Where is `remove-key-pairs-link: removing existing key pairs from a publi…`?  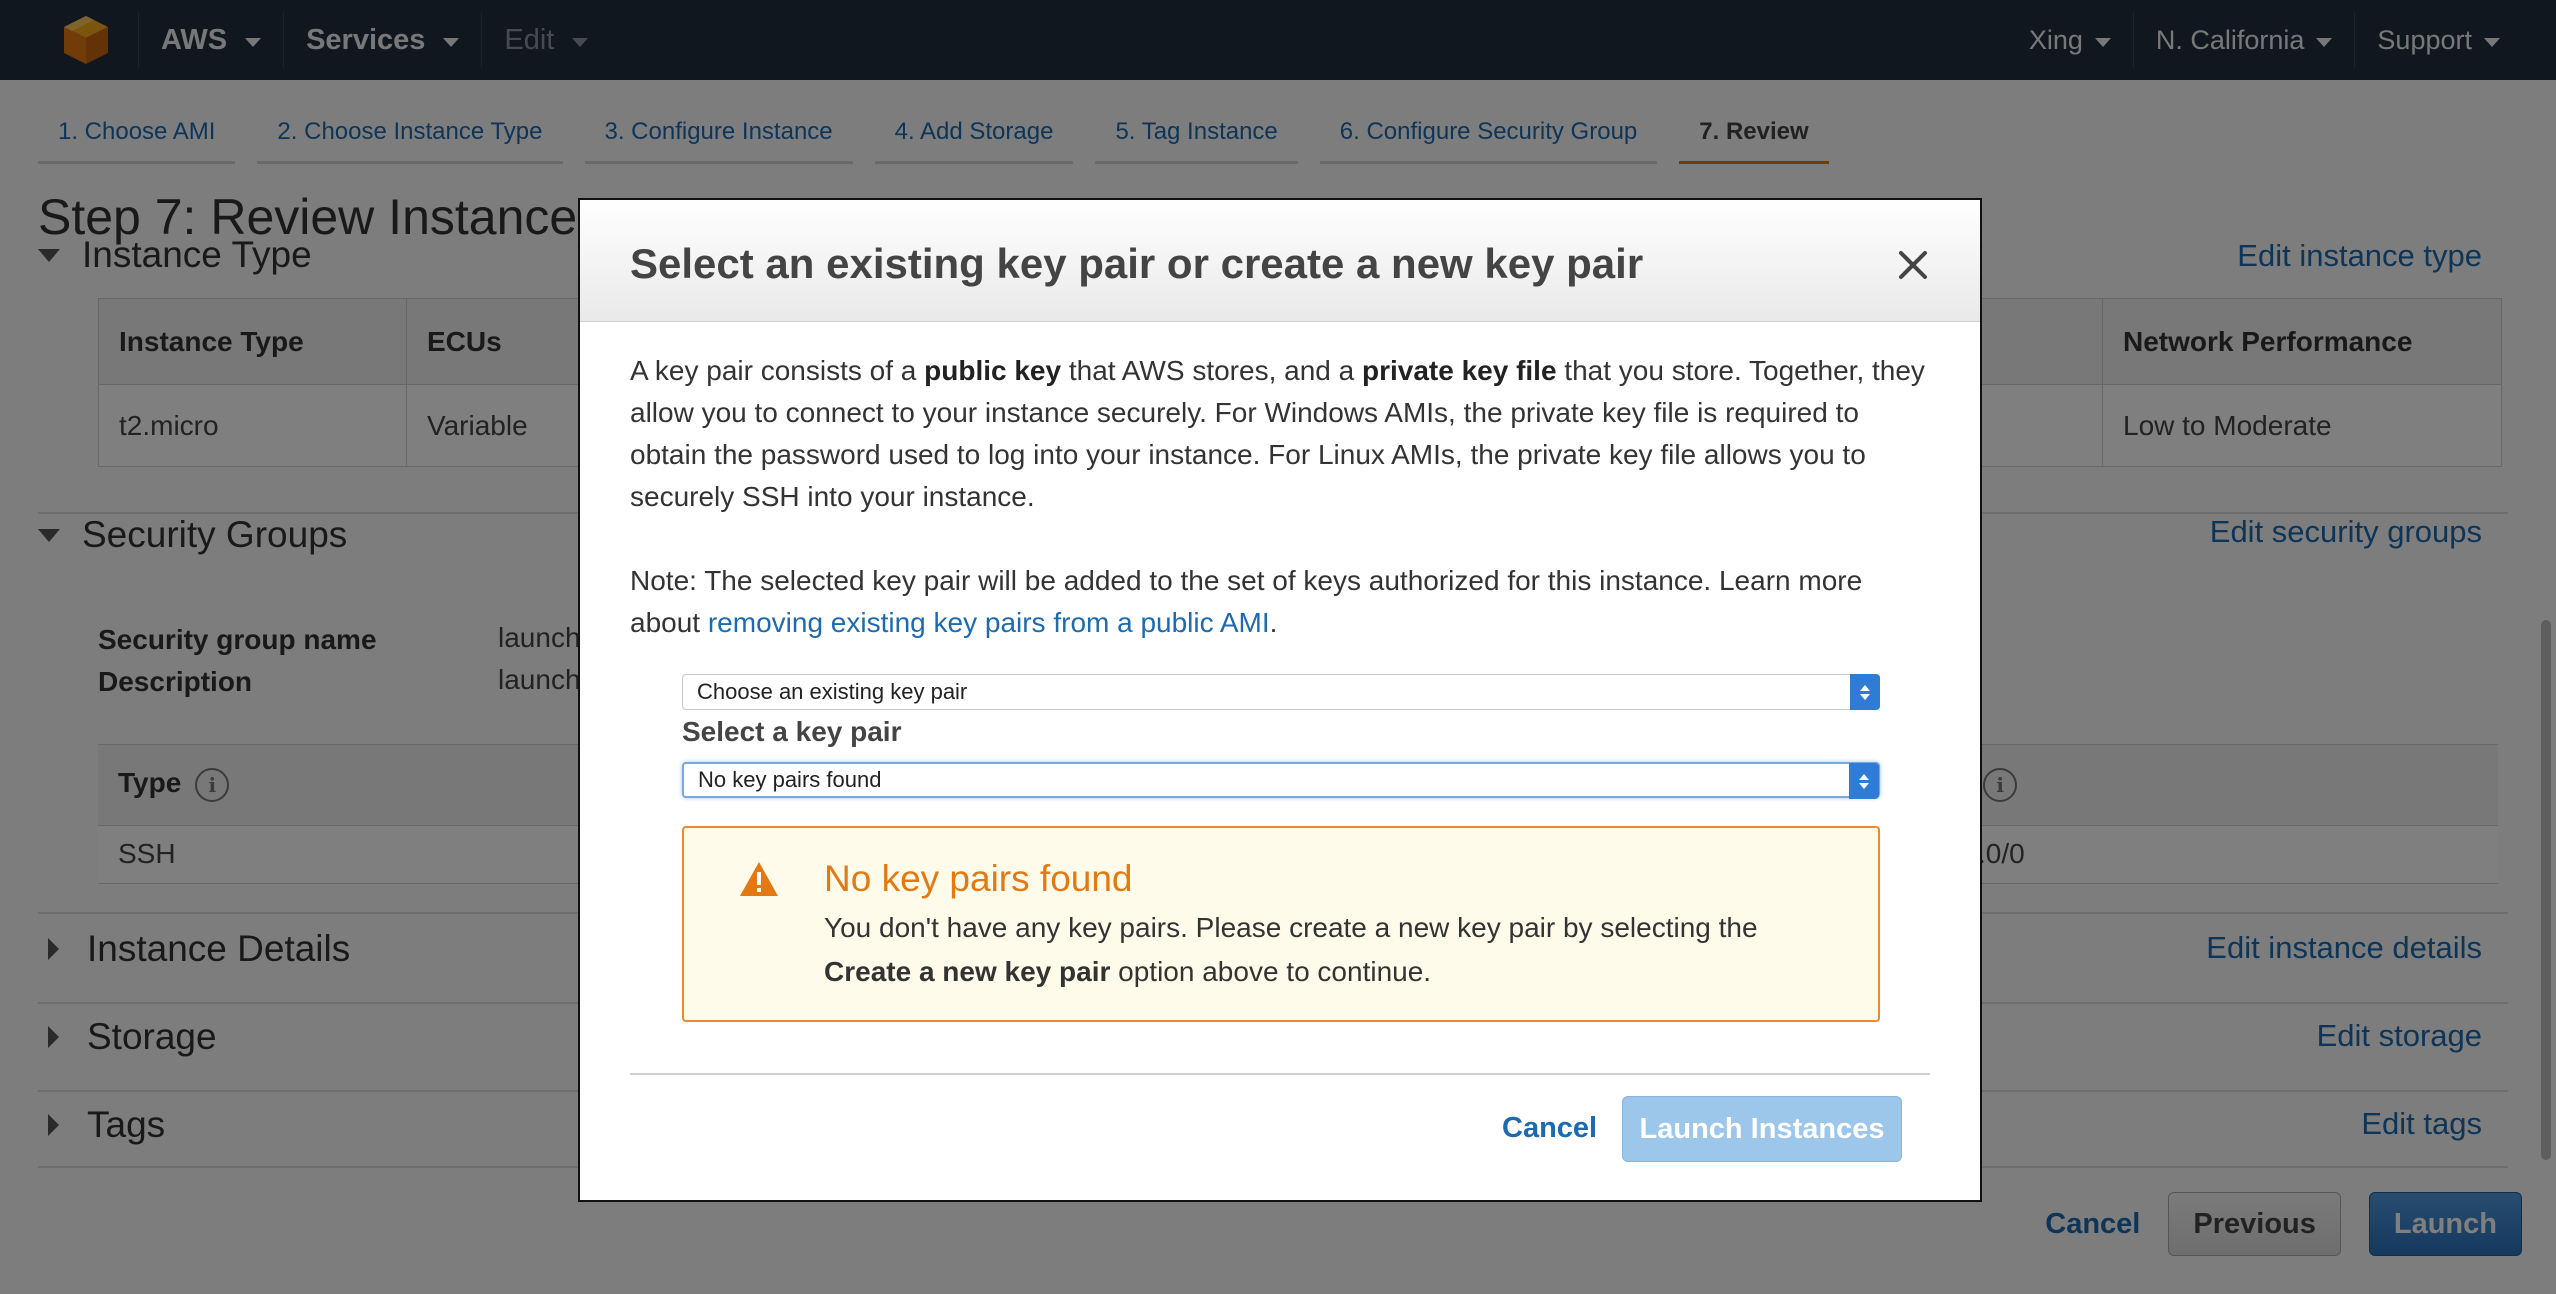
remove-key-pairs-link: removing existing key pairs from a publi… is located at coordinates (989, 622).